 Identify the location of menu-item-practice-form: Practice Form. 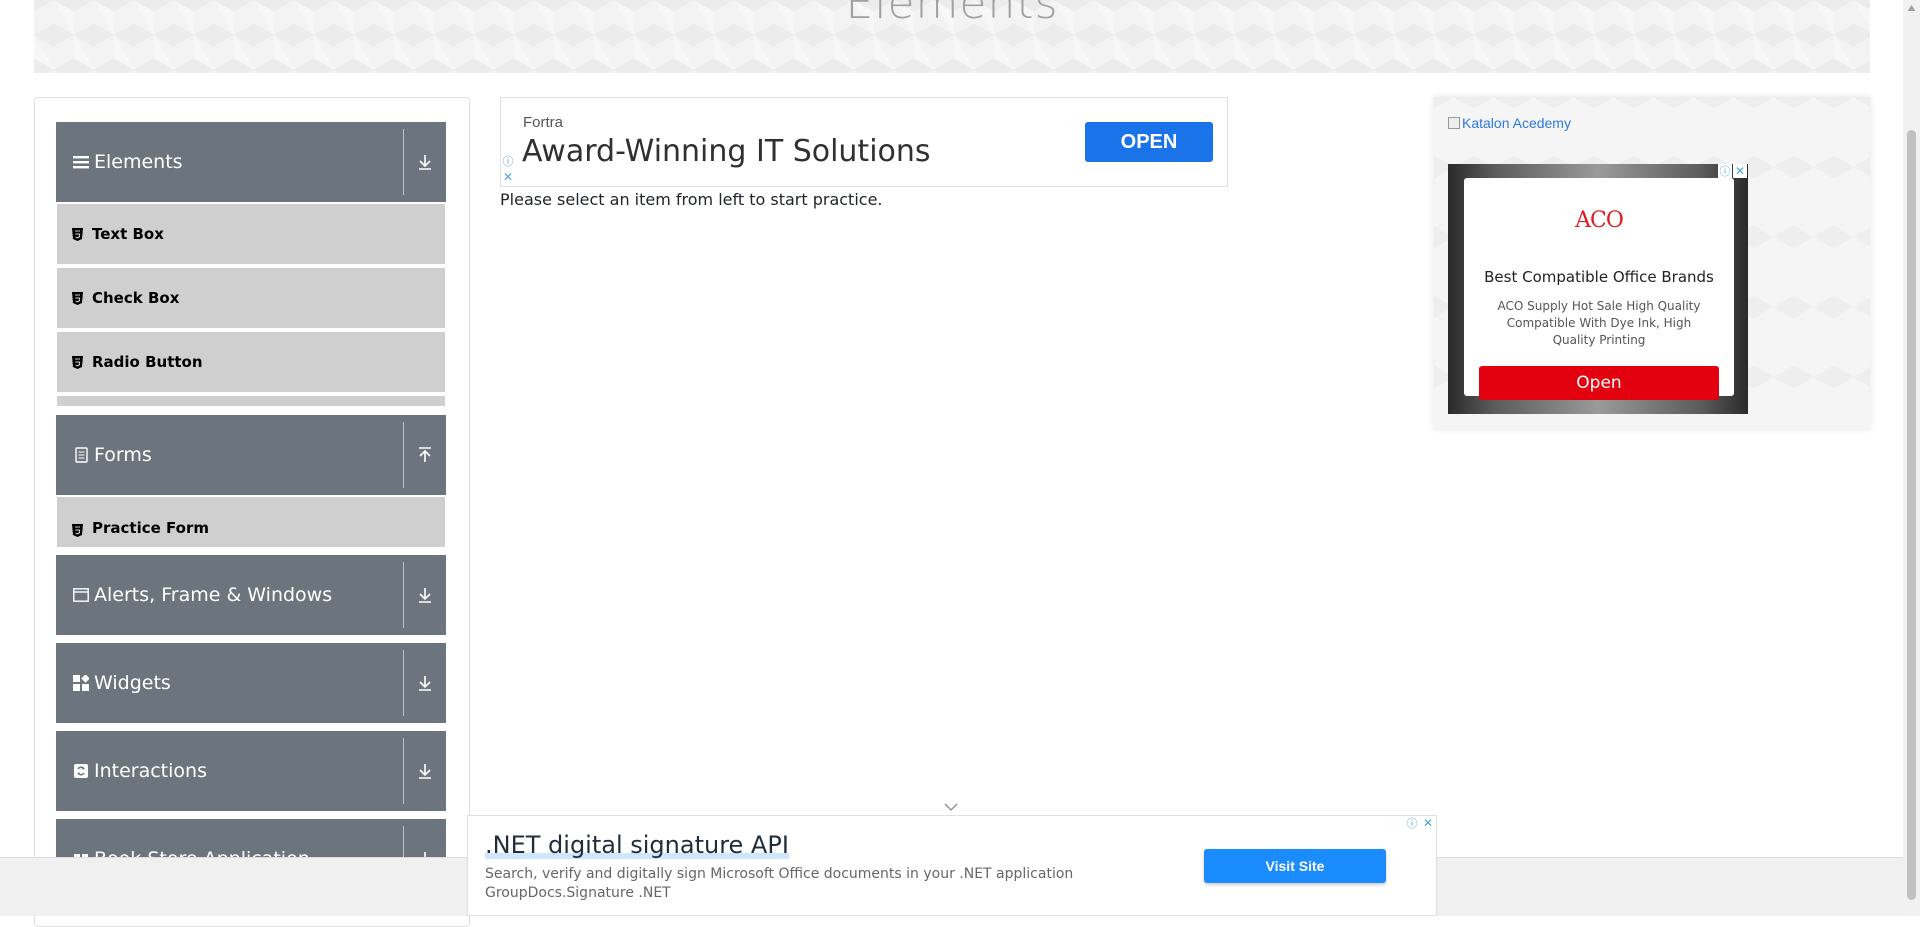
(251, 522).